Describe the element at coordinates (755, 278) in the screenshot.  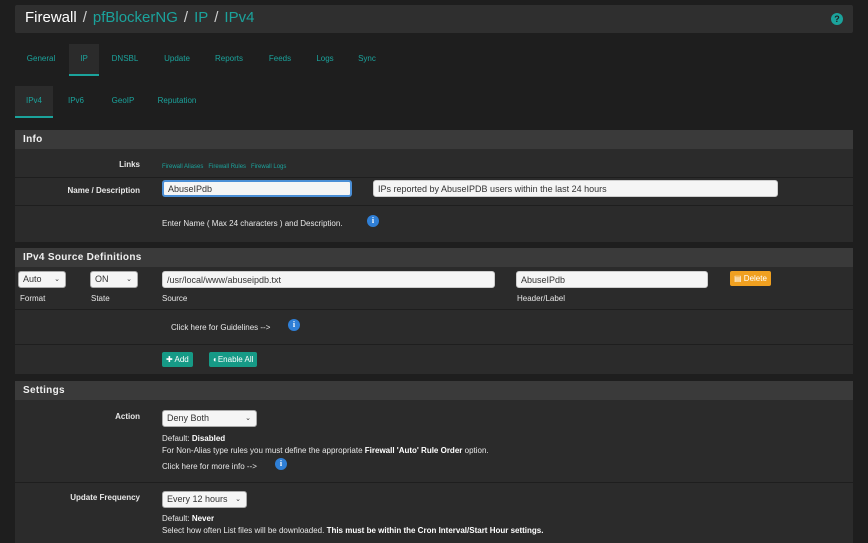
I see `delete-button-label: Delete` at that location.